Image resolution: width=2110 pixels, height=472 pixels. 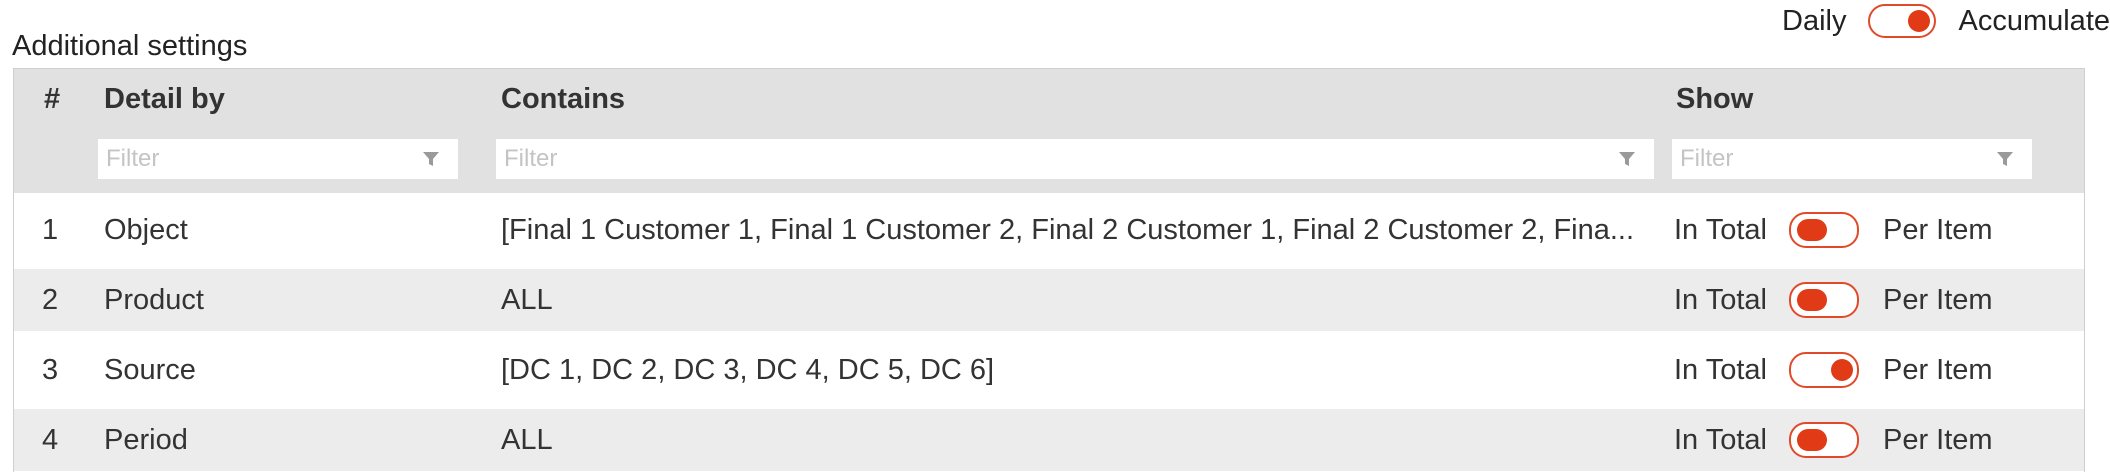 What do you see at coordinates (1902, 21) in the screenshot?
I see `daily-accumulate-switch` at bounding box center [1902, 21].